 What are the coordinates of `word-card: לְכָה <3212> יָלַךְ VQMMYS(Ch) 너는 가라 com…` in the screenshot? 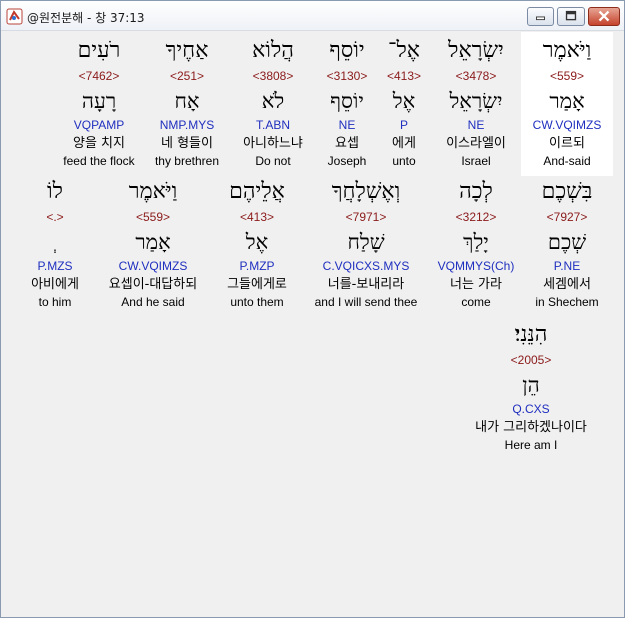 It's located at (476, 243).